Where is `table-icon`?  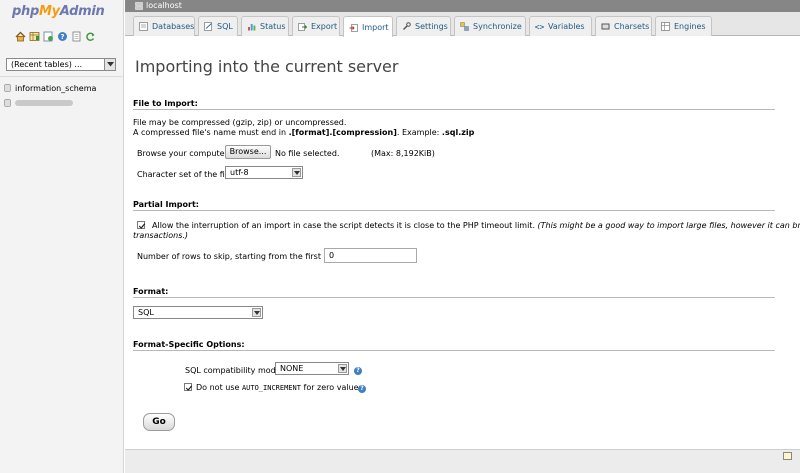 table-icon is located at coordinates (34, 36).